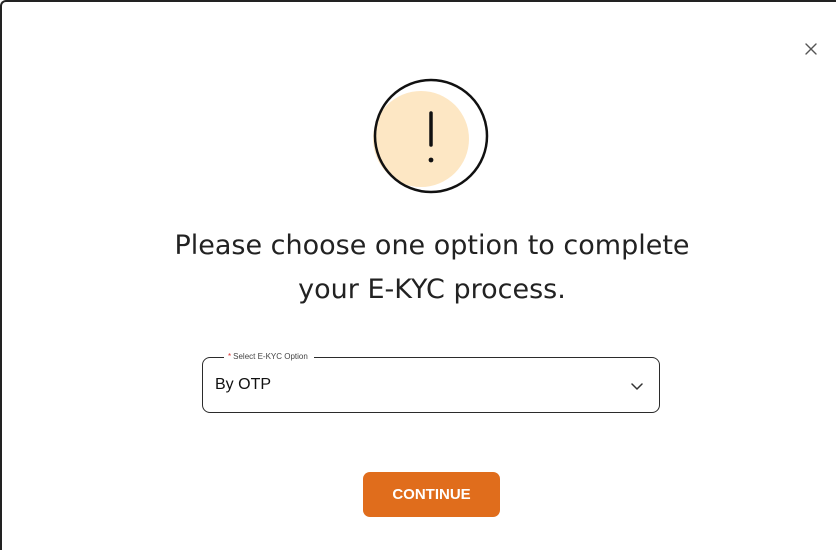 Image resolution: width=836 pixels, height=550 pixels. I want to click on exclamation-icon, so click(431, 136).